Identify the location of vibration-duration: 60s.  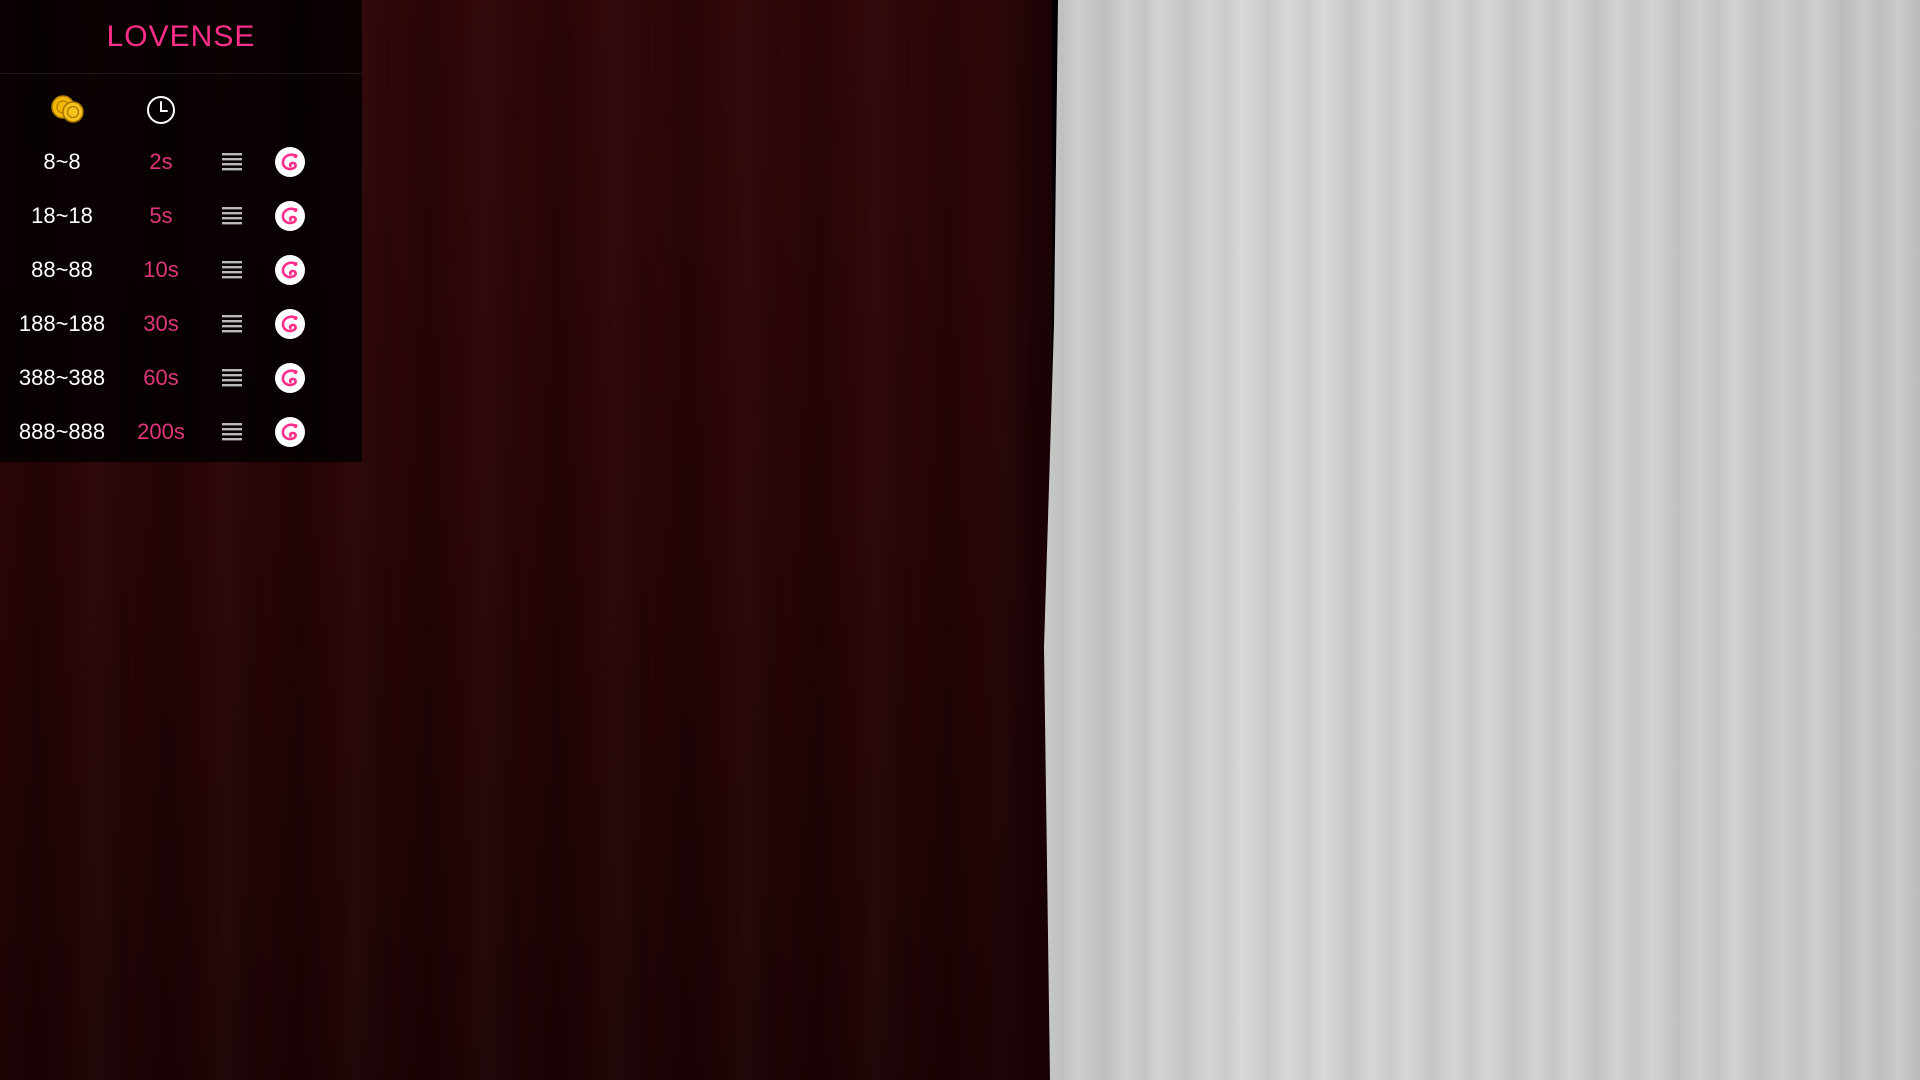
(161, 377).